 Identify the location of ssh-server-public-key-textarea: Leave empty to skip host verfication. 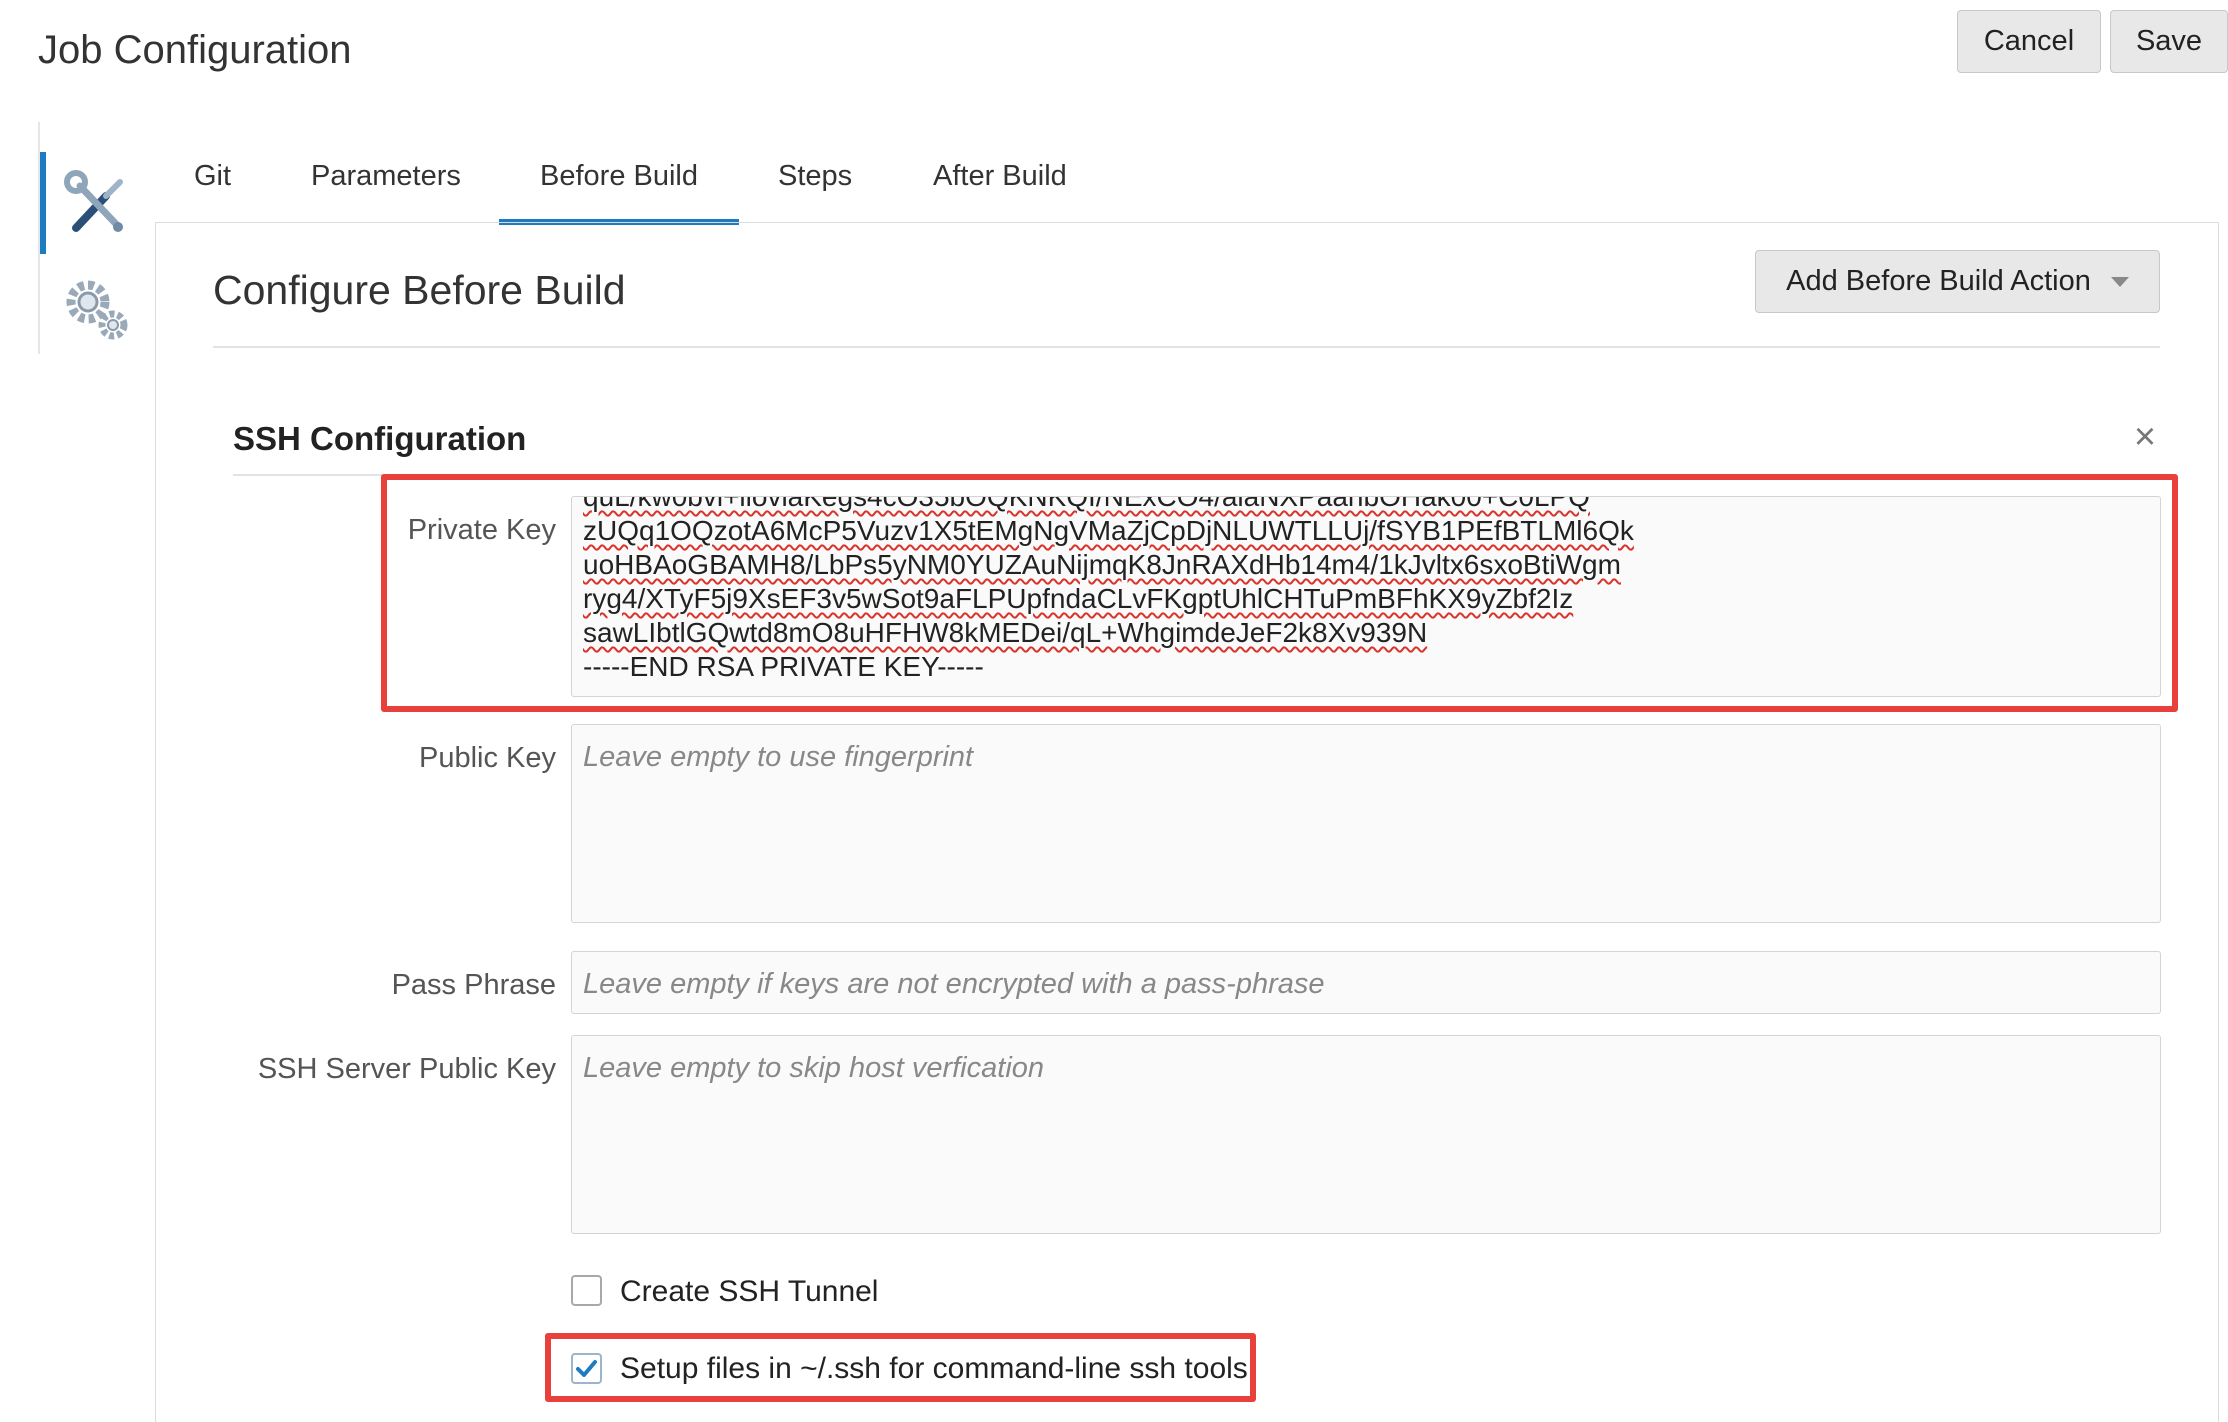
(1366, 1134).